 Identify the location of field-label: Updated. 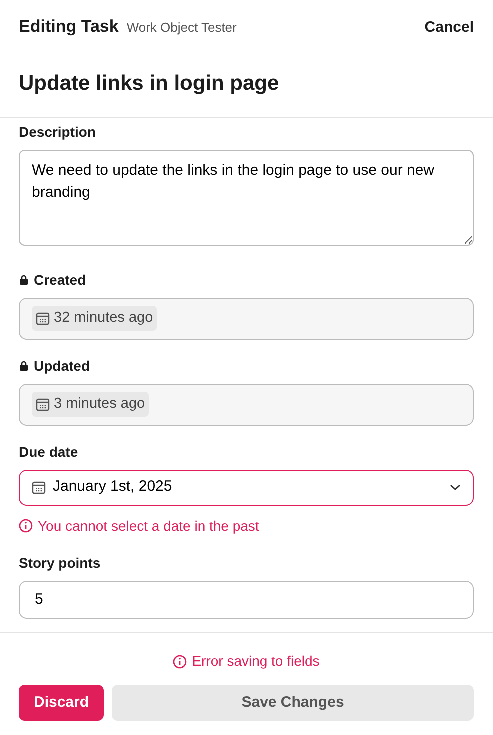
(62, 366).